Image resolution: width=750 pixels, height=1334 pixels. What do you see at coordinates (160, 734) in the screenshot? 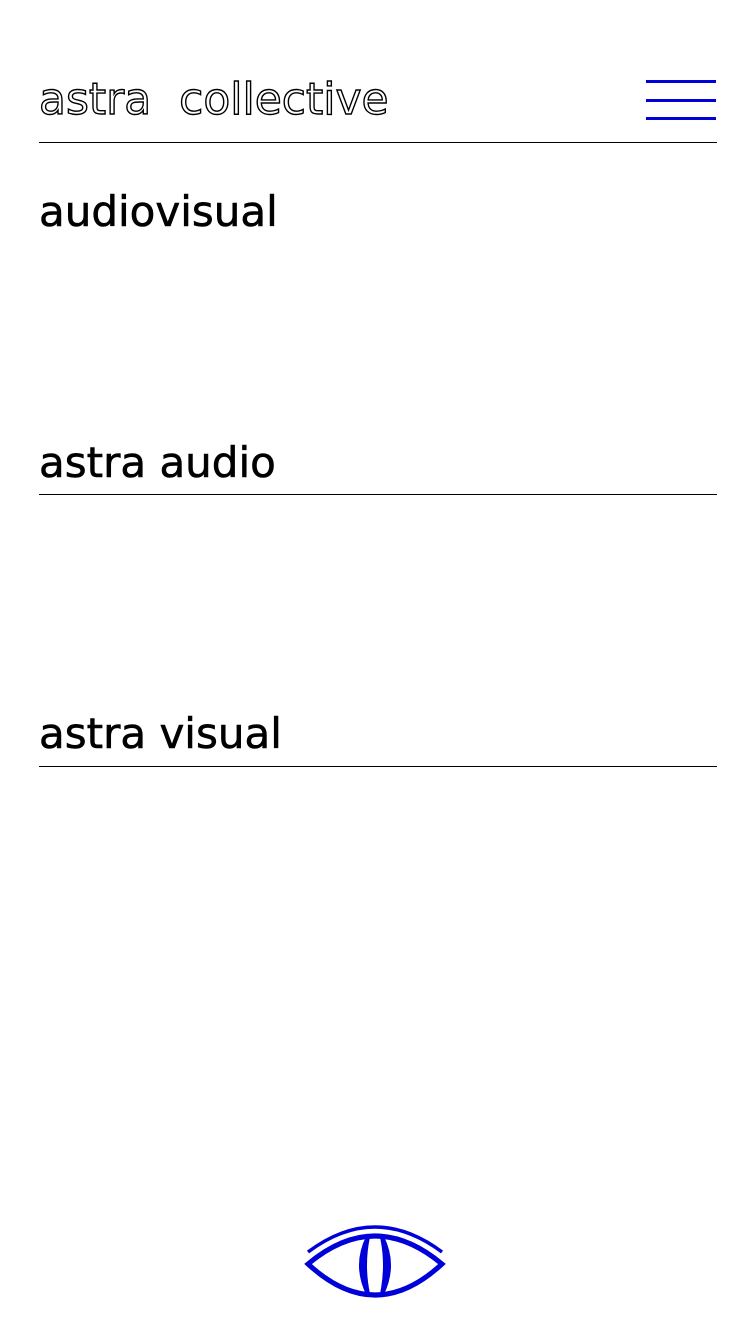
I see `section-title-astra-visual: astra visual` at bounding box center [160, 734].